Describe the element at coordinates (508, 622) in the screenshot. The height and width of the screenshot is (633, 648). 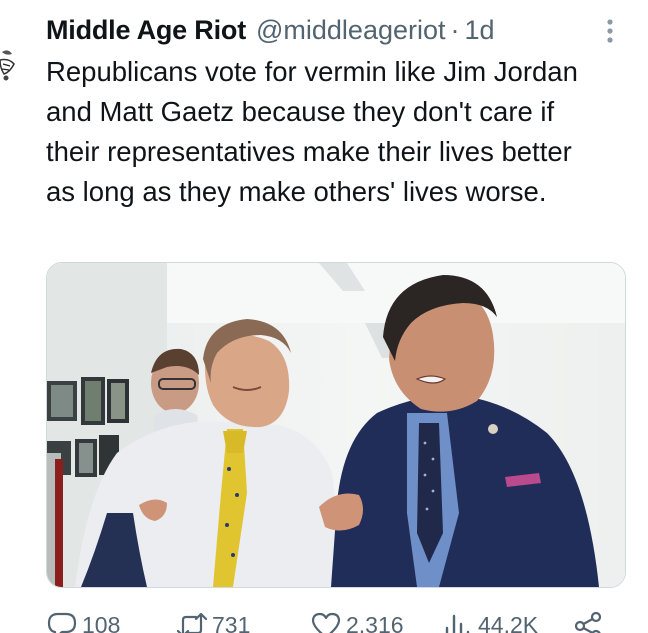
I see `views-count: 44.2K` at that location.